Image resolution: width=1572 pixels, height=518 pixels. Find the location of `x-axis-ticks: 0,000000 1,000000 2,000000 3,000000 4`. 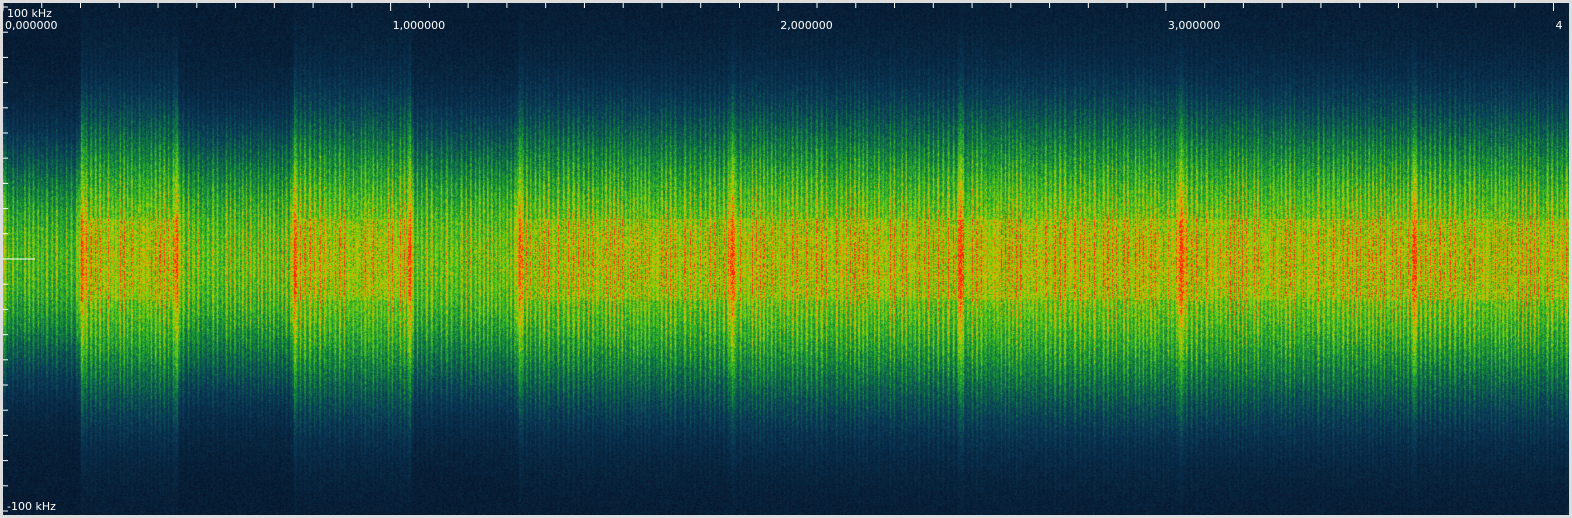

x-axis-ticks: 0,000000 1,000000 2,000000 3,000000 4 is located at coordinates (782, 17).